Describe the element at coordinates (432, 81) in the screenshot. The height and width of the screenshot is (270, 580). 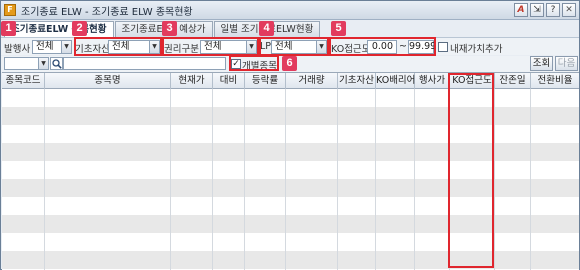
I see `column-header: 행사가` at that location.